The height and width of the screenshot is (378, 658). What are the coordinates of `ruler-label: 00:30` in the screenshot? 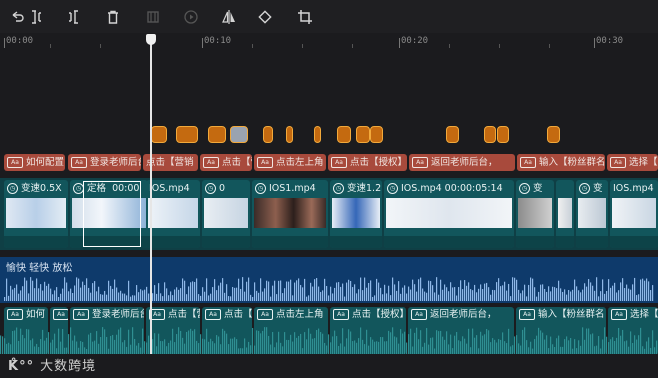 It's located at (610, 41).